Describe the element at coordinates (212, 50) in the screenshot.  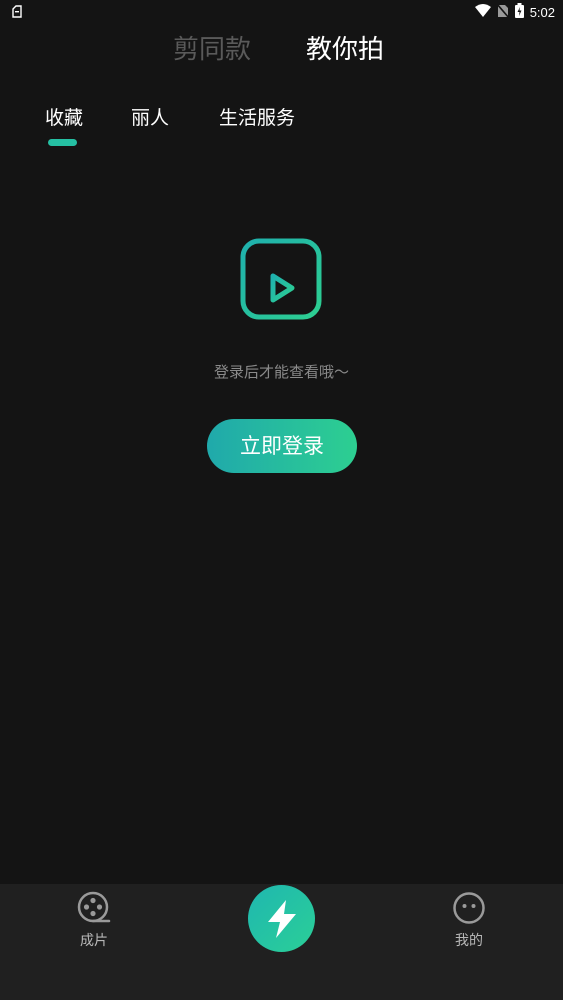
I see `tab-template-clips: 剪同款` at that location.